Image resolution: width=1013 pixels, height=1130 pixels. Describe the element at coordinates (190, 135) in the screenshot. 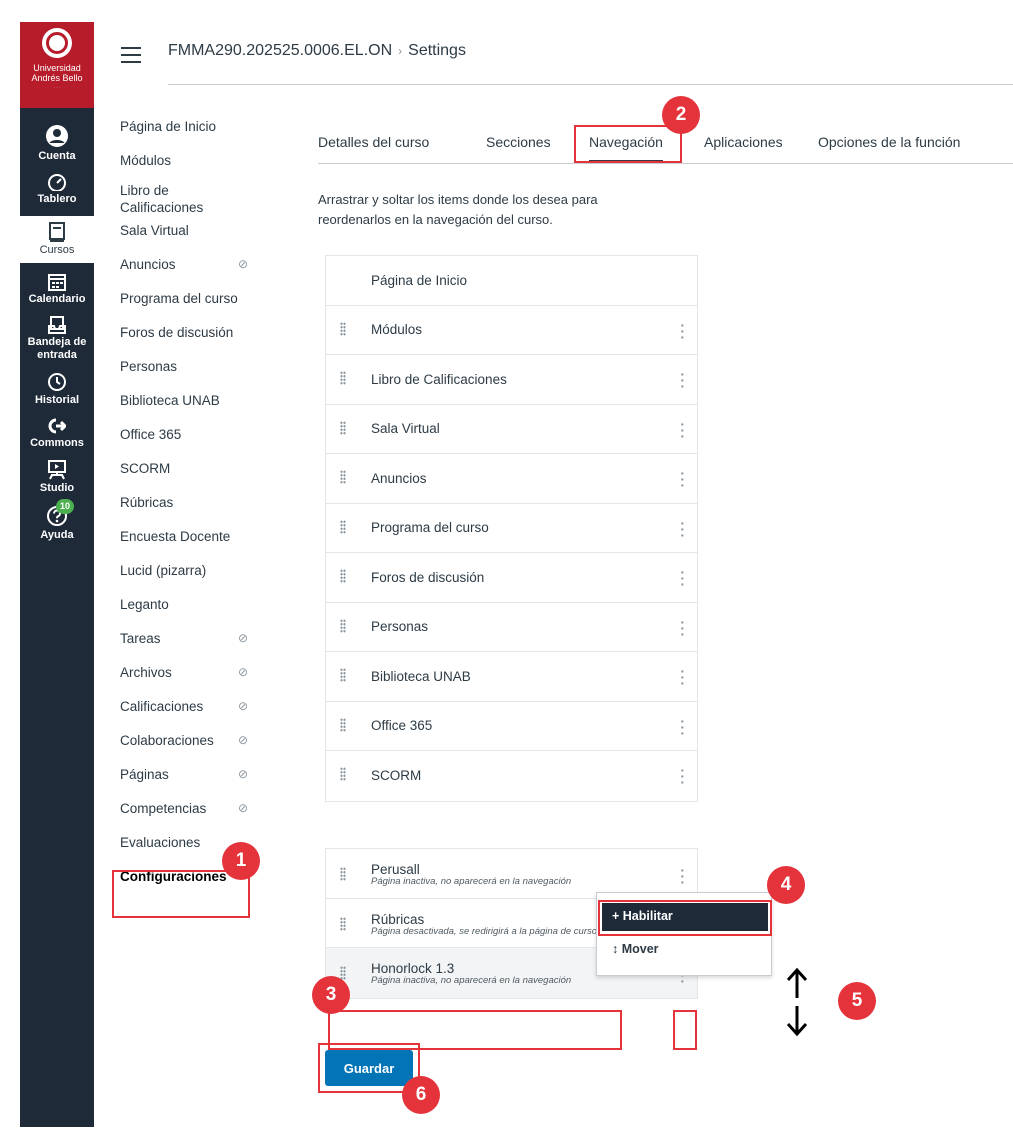

I see `course-nav-item: Página de Inicio` at that location.